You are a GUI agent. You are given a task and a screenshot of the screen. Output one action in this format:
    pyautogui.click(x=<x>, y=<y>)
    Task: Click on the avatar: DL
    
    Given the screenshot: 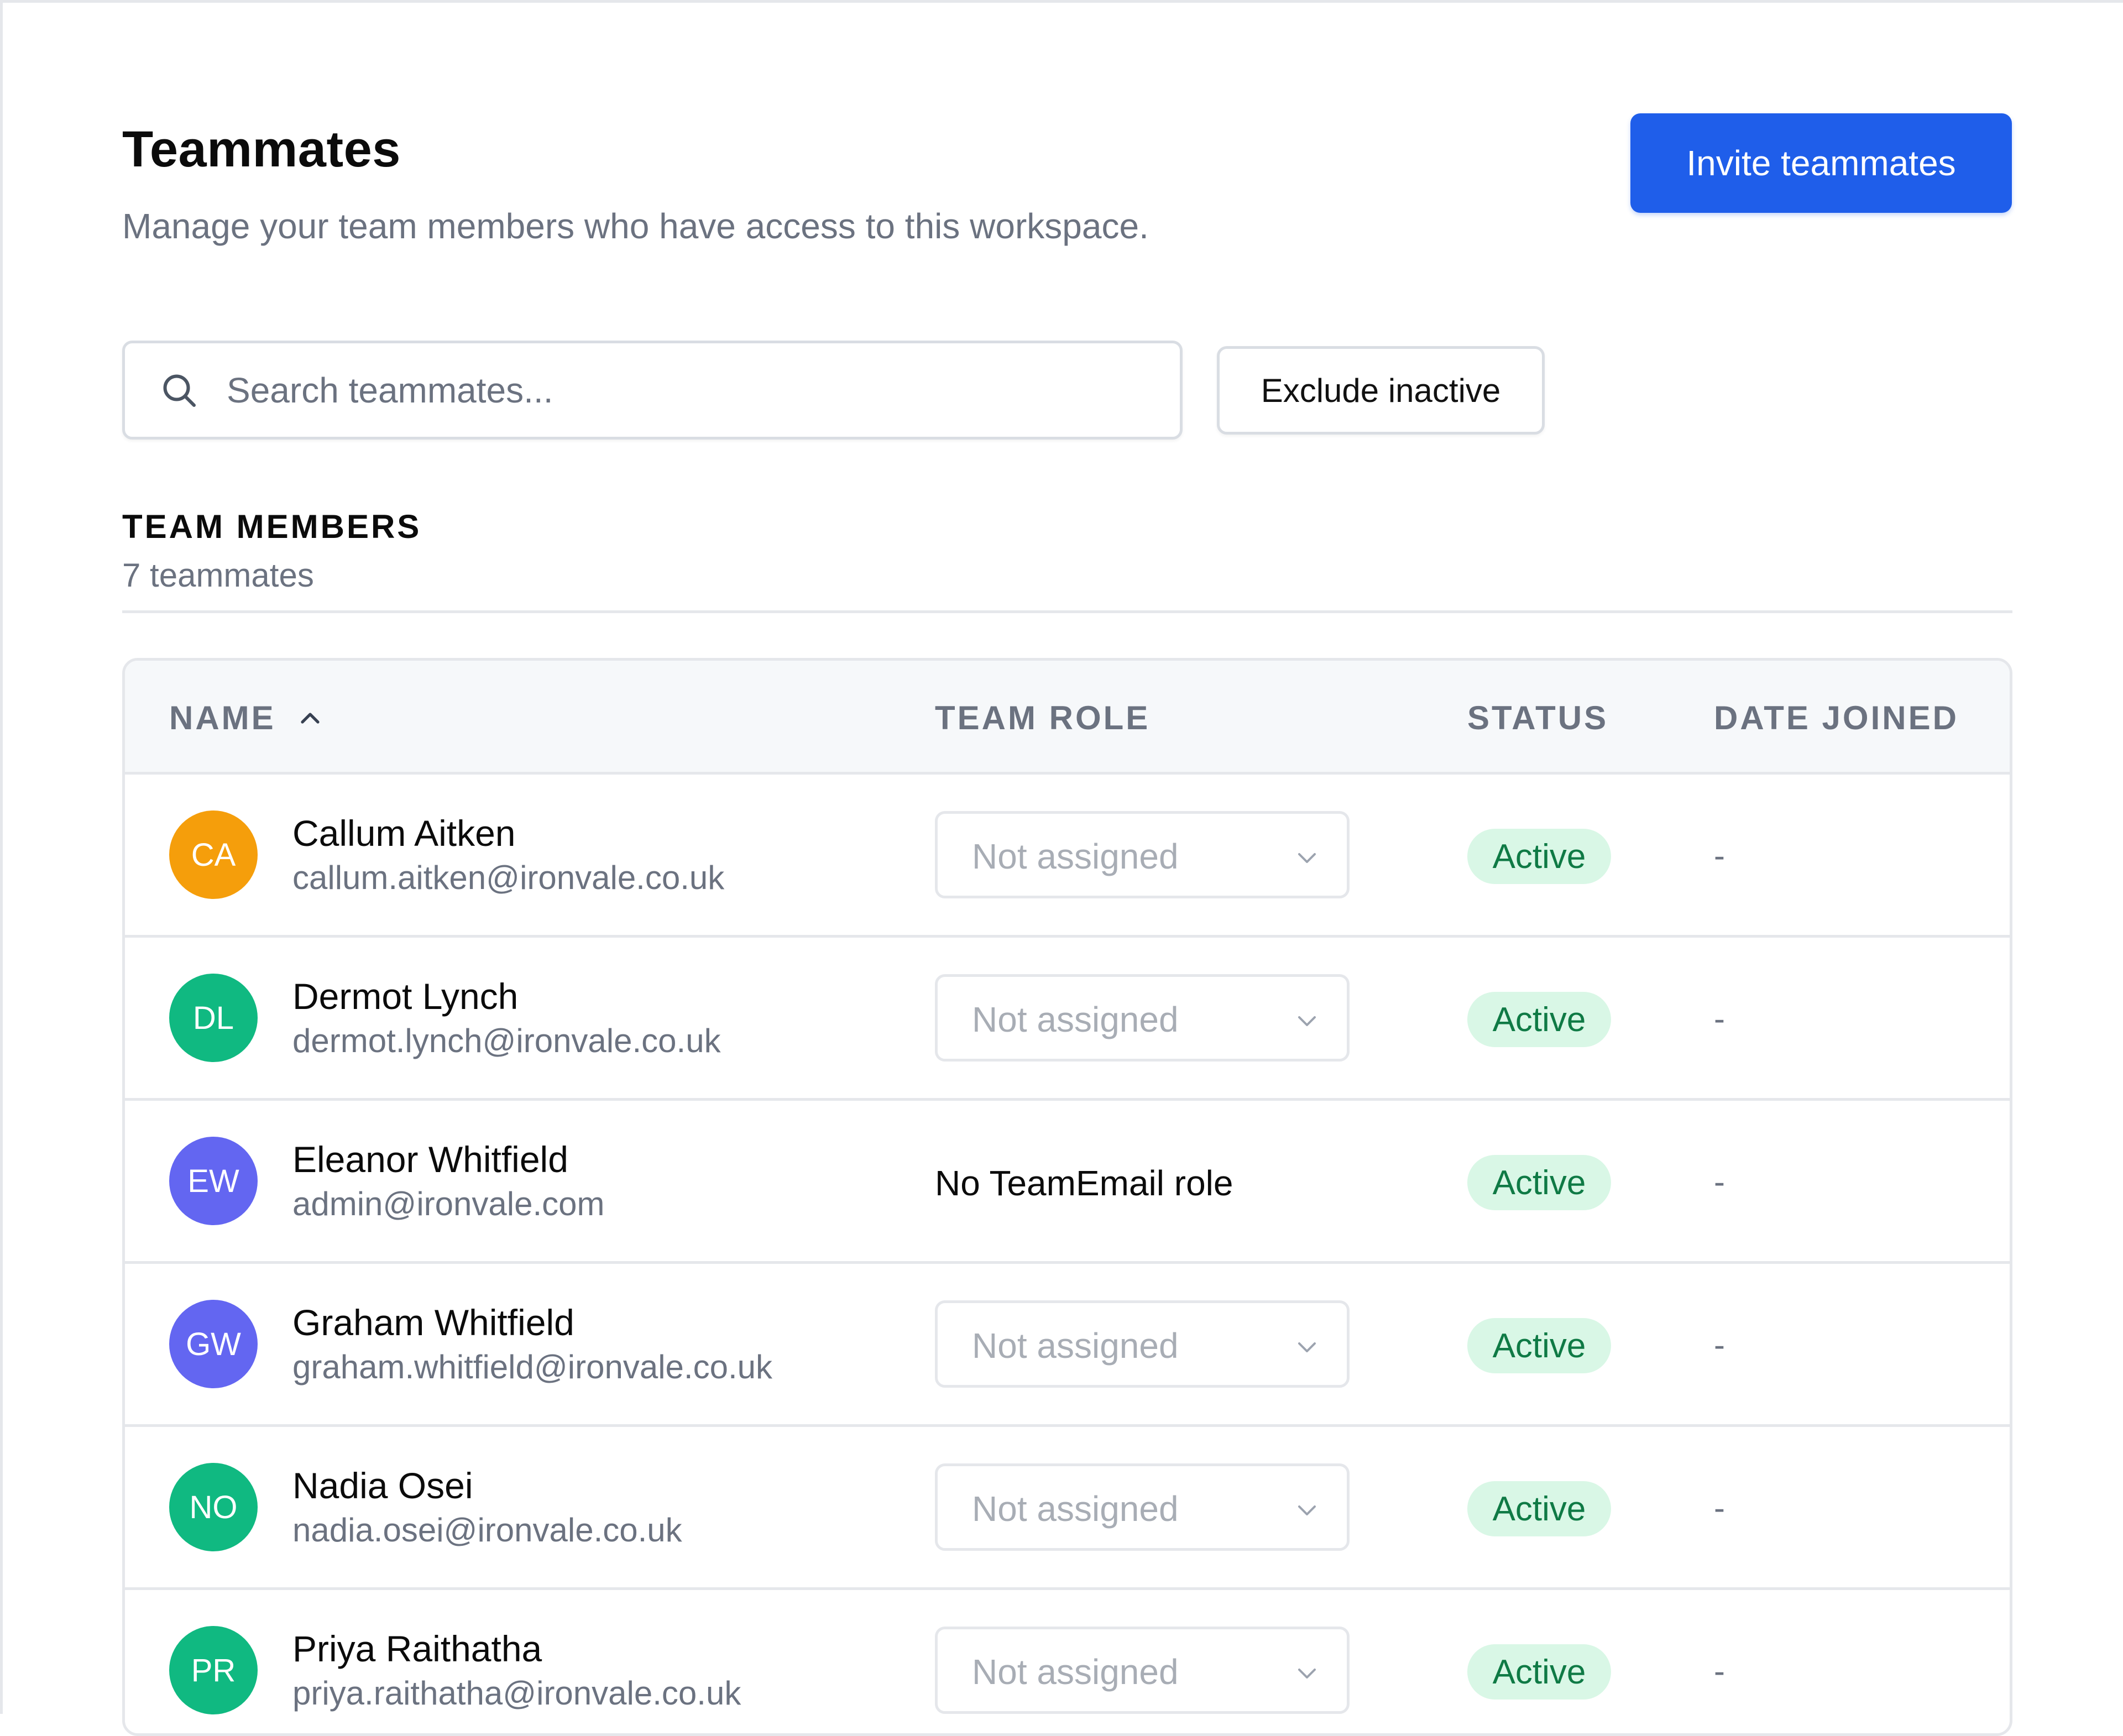 What is the action you would take?
    pyautogui.click(x=214, y=1018)
    